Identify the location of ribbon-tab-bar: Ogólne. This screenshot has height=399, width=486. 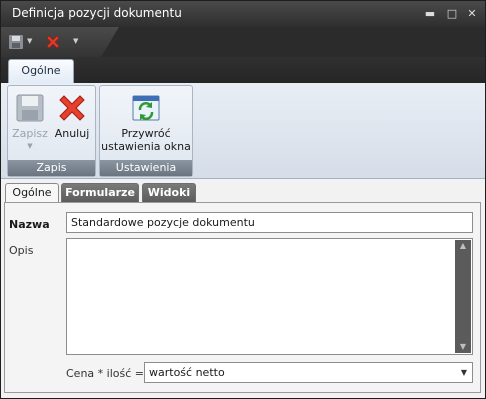
(243, 70).